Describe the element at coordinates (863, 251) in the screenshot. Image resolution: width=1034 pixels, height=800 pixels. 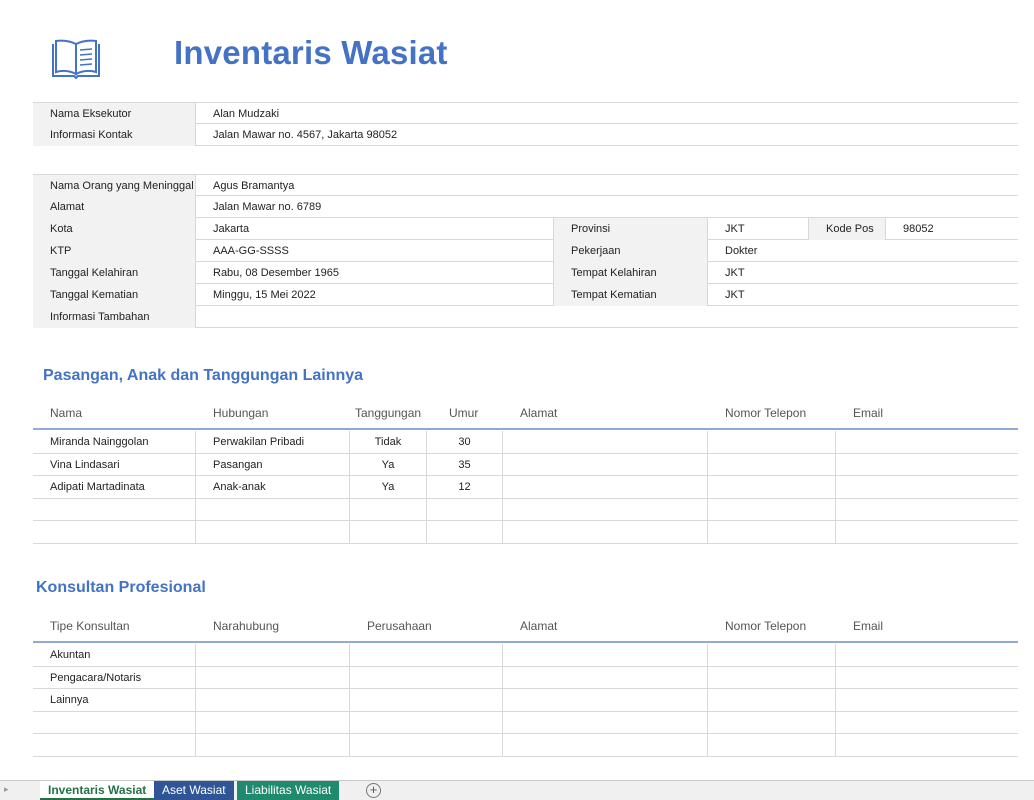
I see `job-value: Dokter` at that location.